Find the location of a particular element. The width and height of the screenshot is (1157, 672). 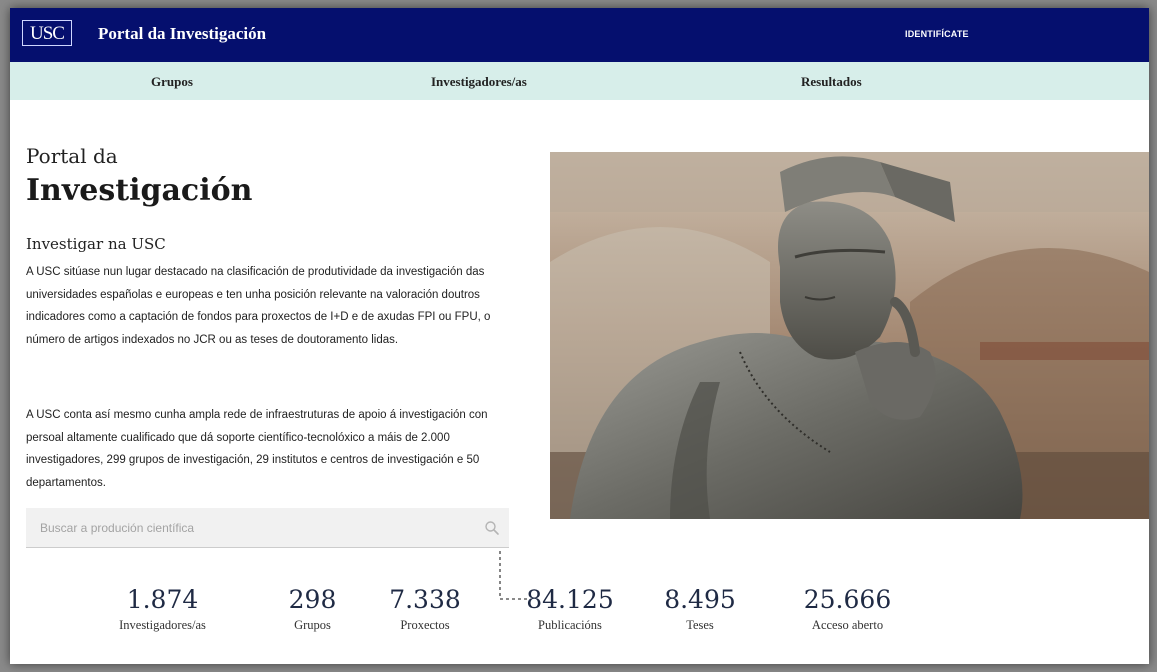

nav-item-resultados: Resultados is located at coordinates (831, 82).